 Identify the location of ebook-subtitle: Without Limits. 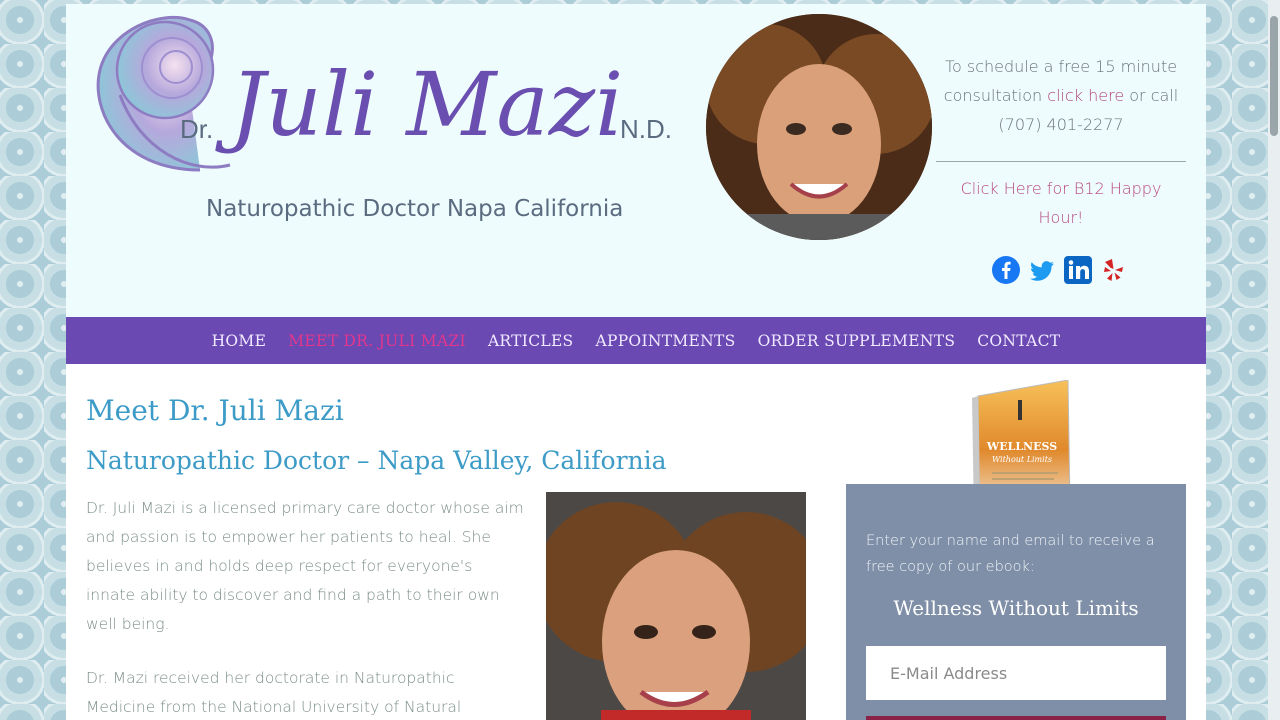
(1022, 459).